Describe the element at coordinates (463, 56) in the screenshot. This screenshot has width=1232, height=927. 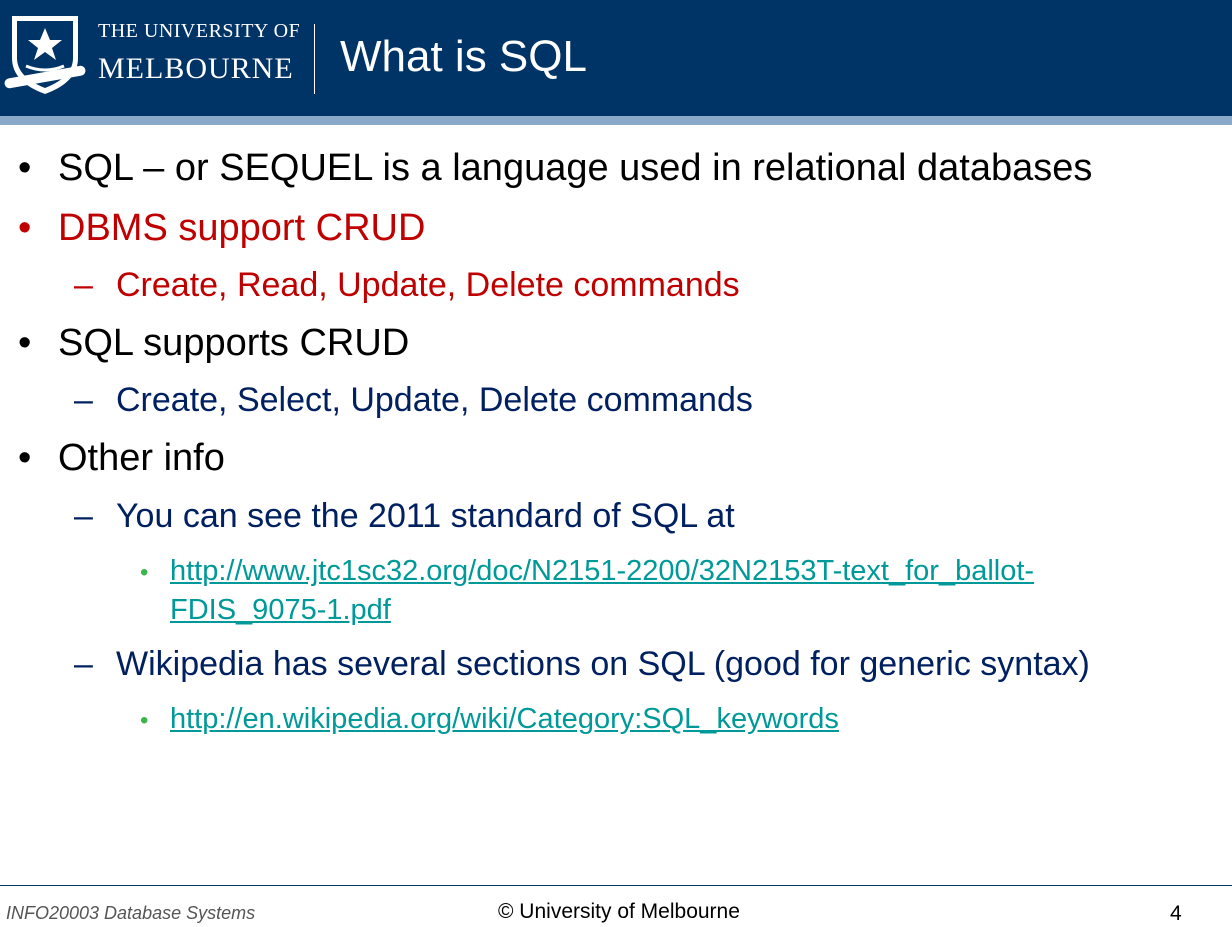
I see `slide-title: What is SQL` at that location.